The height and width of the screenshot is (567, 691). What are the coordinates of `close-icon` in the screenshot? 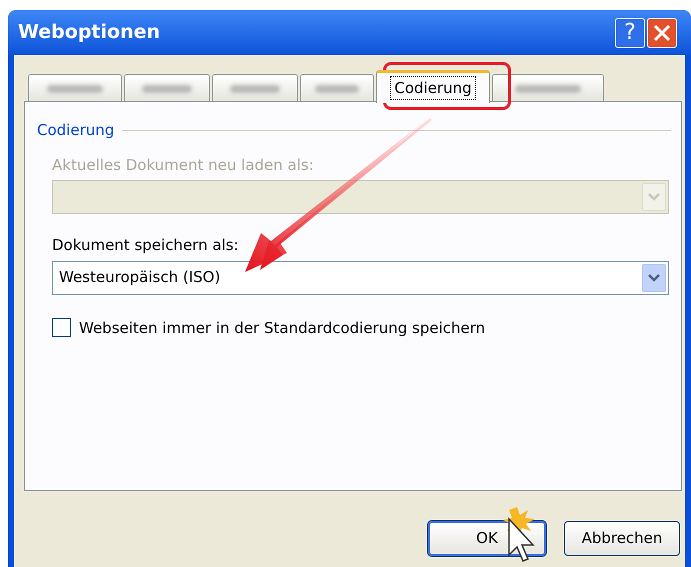 It's located at (662, 32).